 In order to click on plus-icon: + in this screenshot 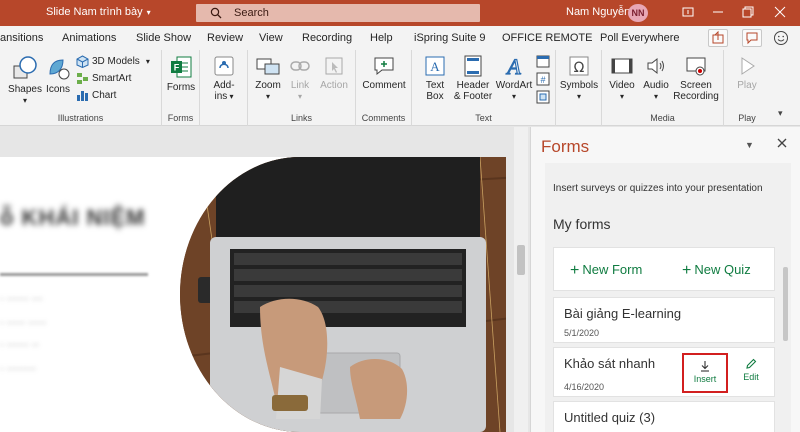, I will do `click(687, 270)`.